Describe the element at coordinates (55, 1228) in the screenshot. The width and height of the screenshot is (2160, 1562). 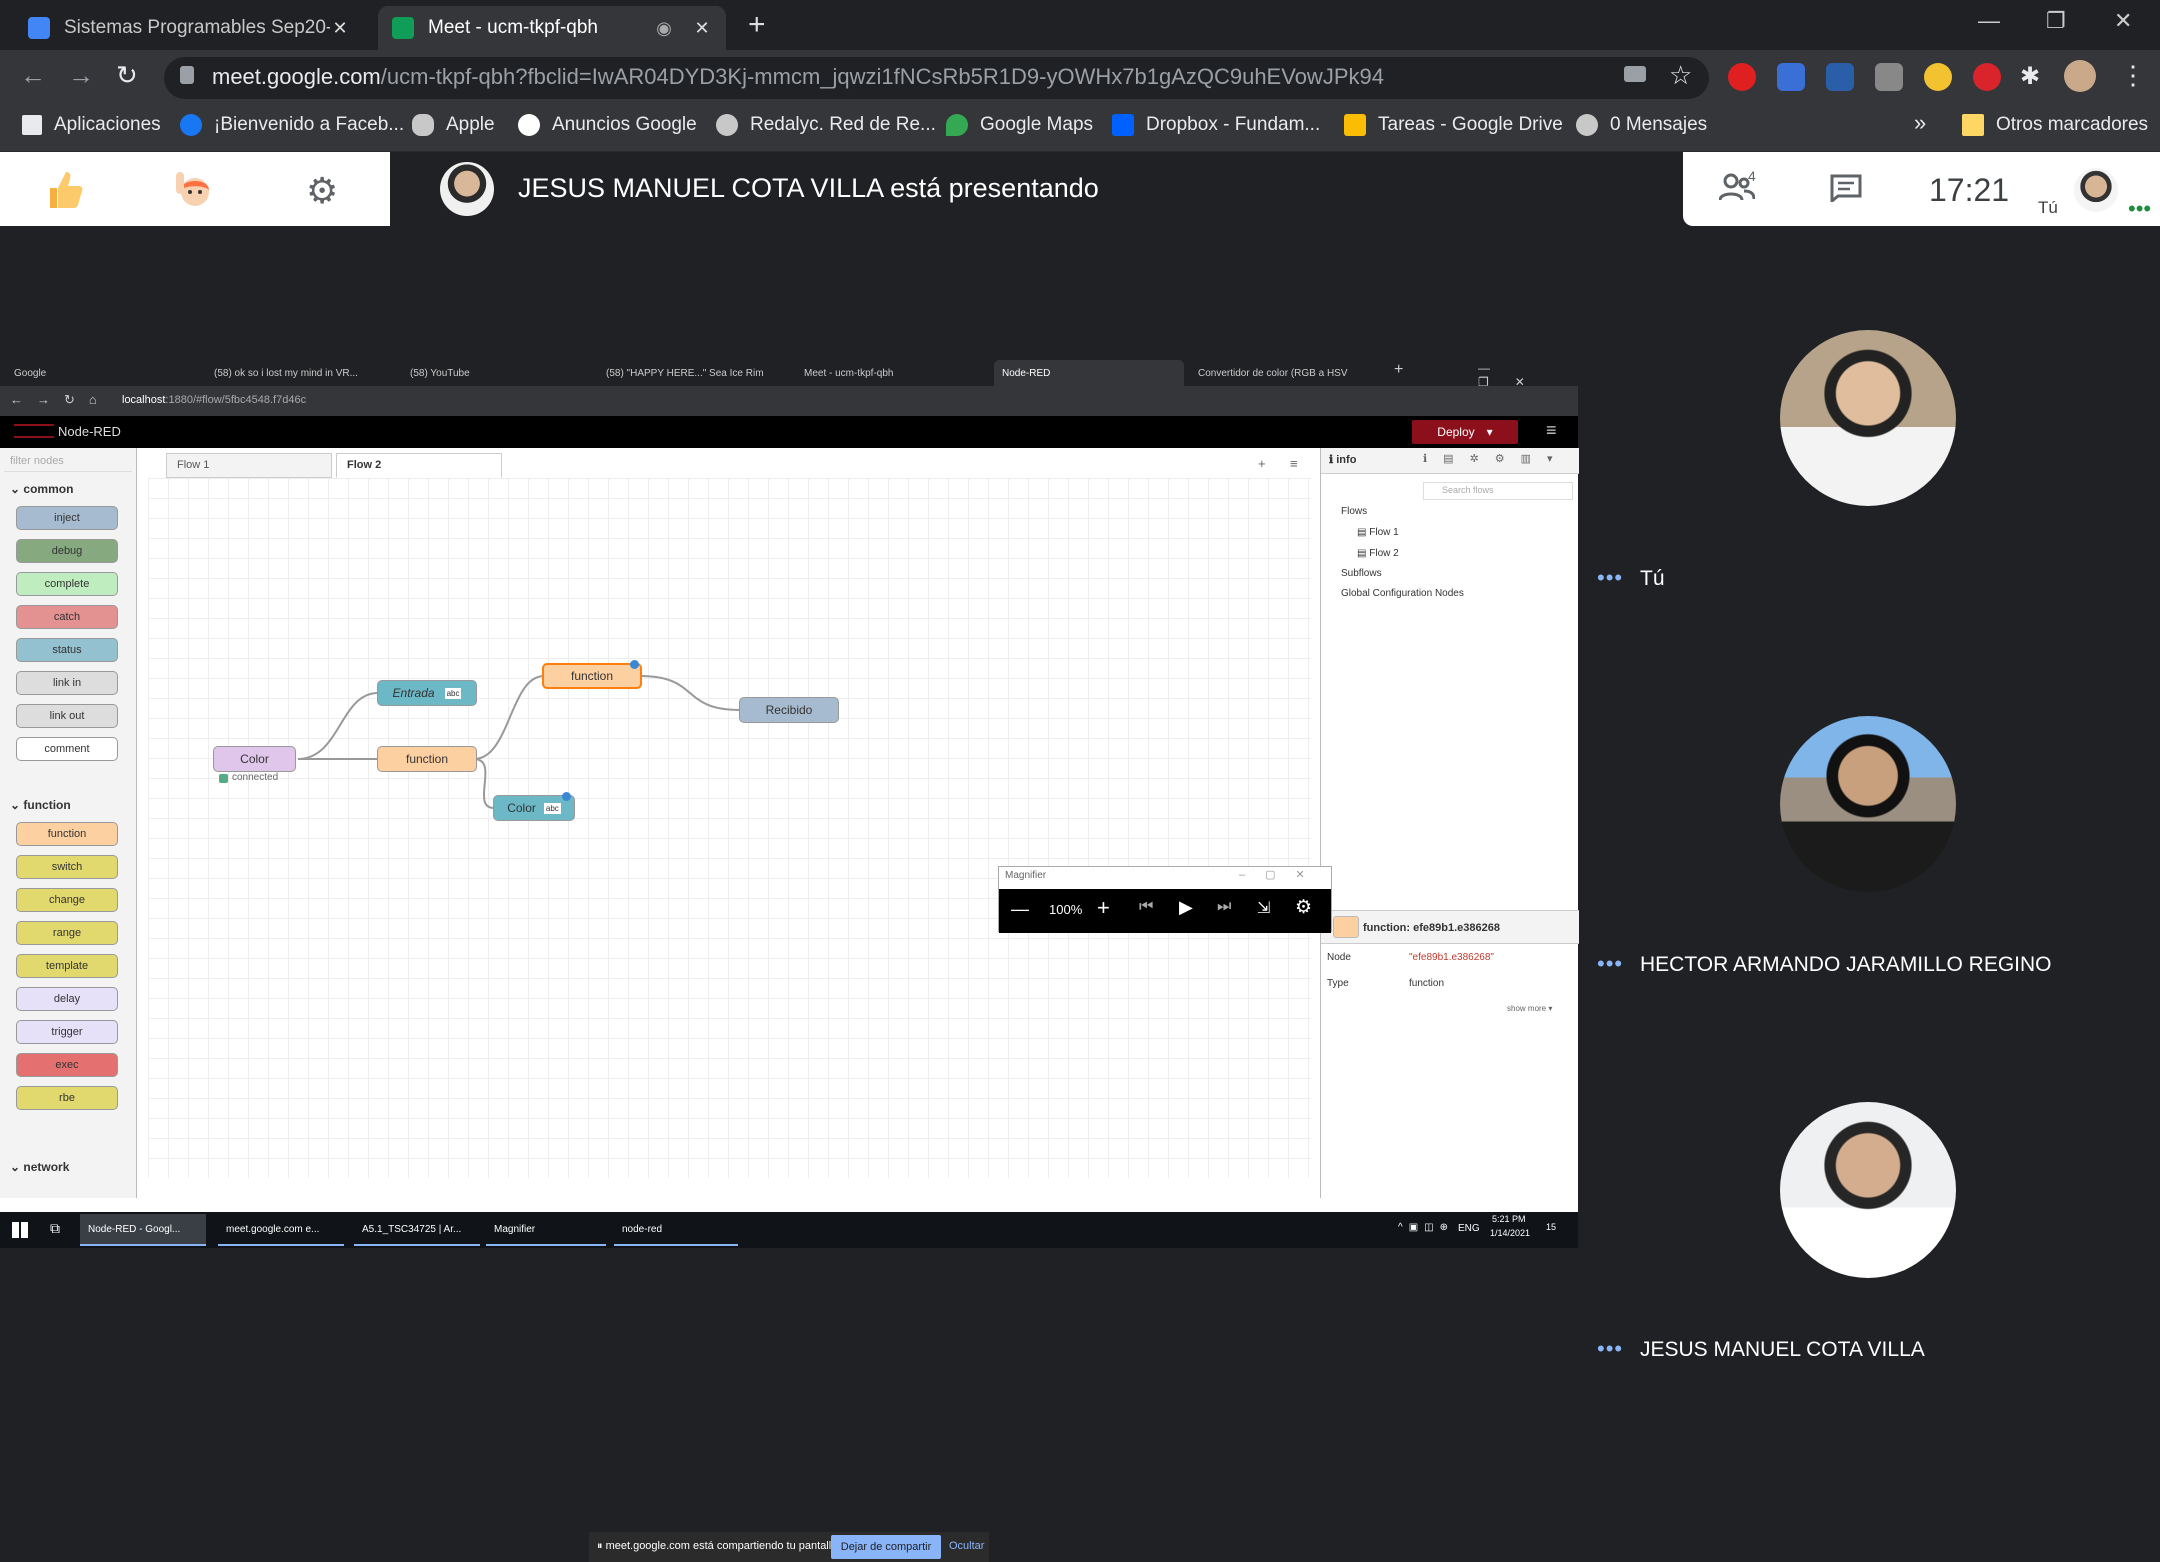
I see `task-view-icon: ⧉` at that location.